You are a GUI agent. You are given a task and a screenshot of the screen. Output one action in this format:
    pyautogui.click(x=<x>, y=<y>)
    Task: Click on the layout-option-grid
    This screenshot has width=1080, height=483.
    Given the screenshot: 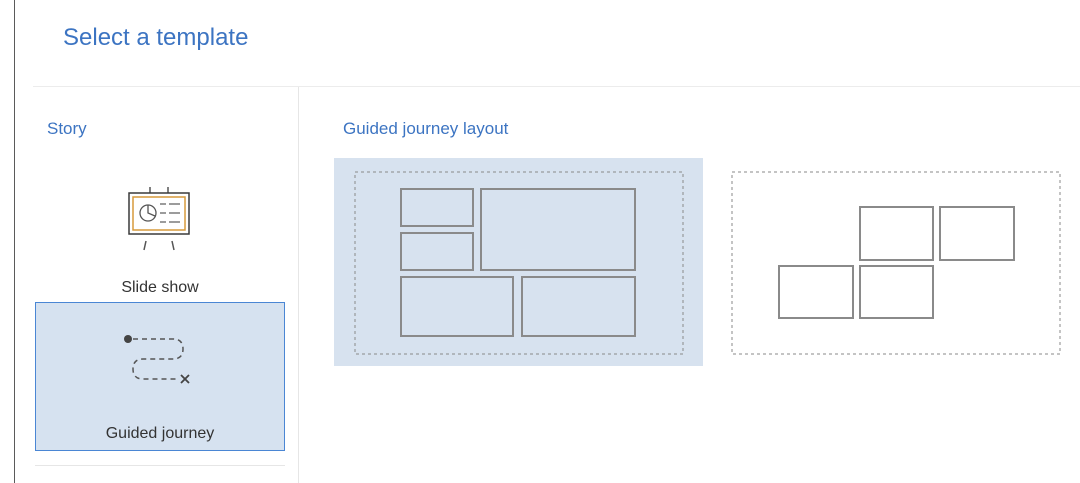 What is the action you would take?
    pyautogui.click(x=518, y=262)
    